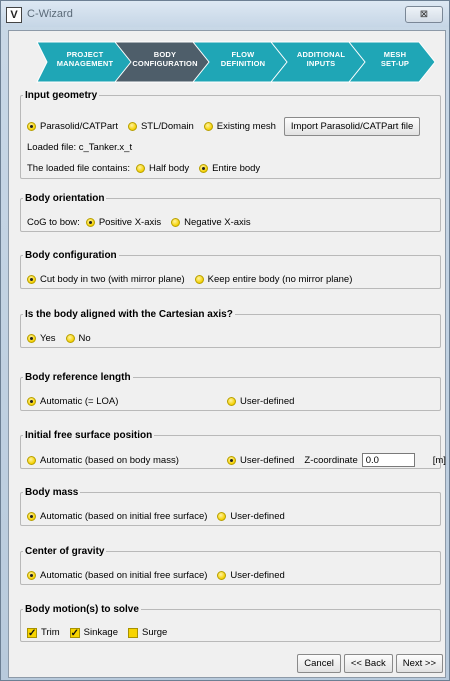 This screenshot has height=681, width=450. Describe the element at coordinates (132, 126) in the screenshot. I see `radio-stl-dot` at that location.